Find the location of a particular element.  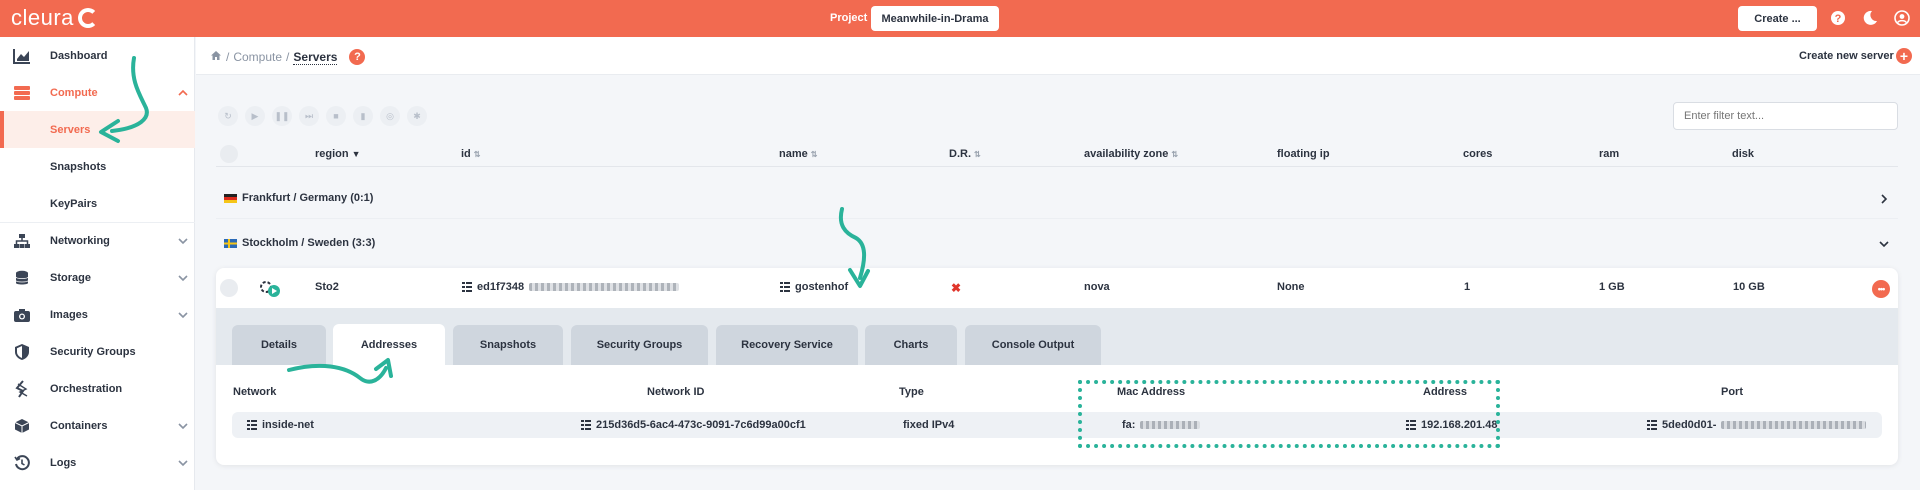

more-options-icon: ••• is located at coordinates (1881, 289).